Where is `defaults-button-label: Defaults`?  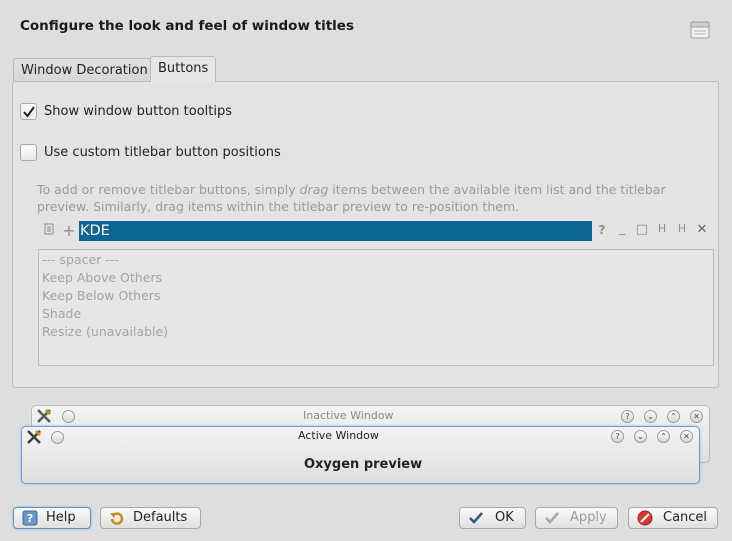 defaults-button-label: Defaults is located at coordinates (160, 517).